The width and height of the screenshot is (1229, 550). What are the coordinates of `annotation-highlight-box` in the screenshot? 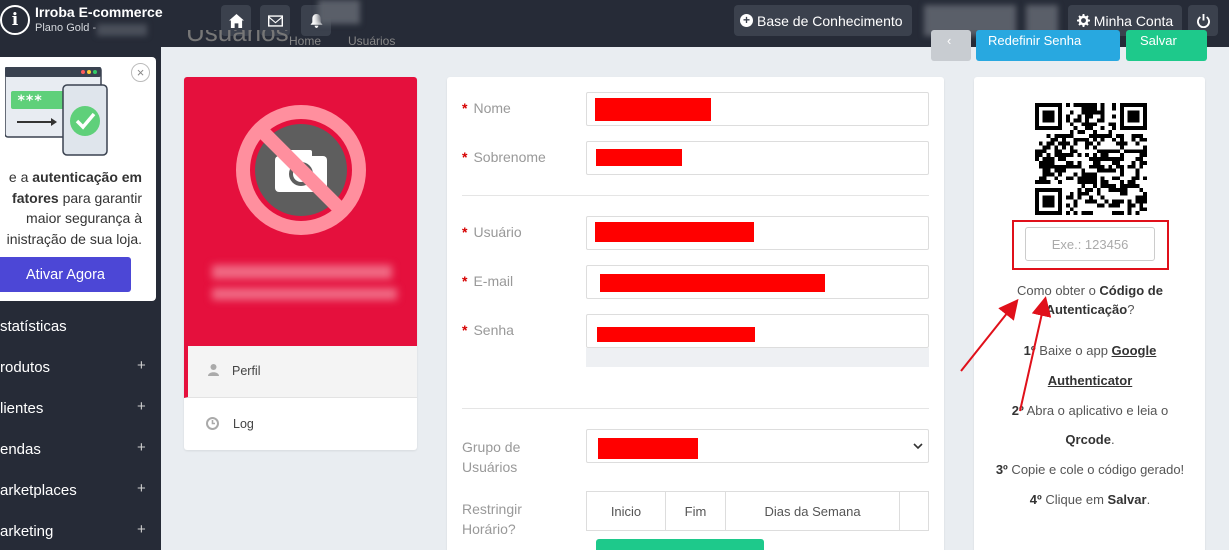 It's located at (1090, 245).